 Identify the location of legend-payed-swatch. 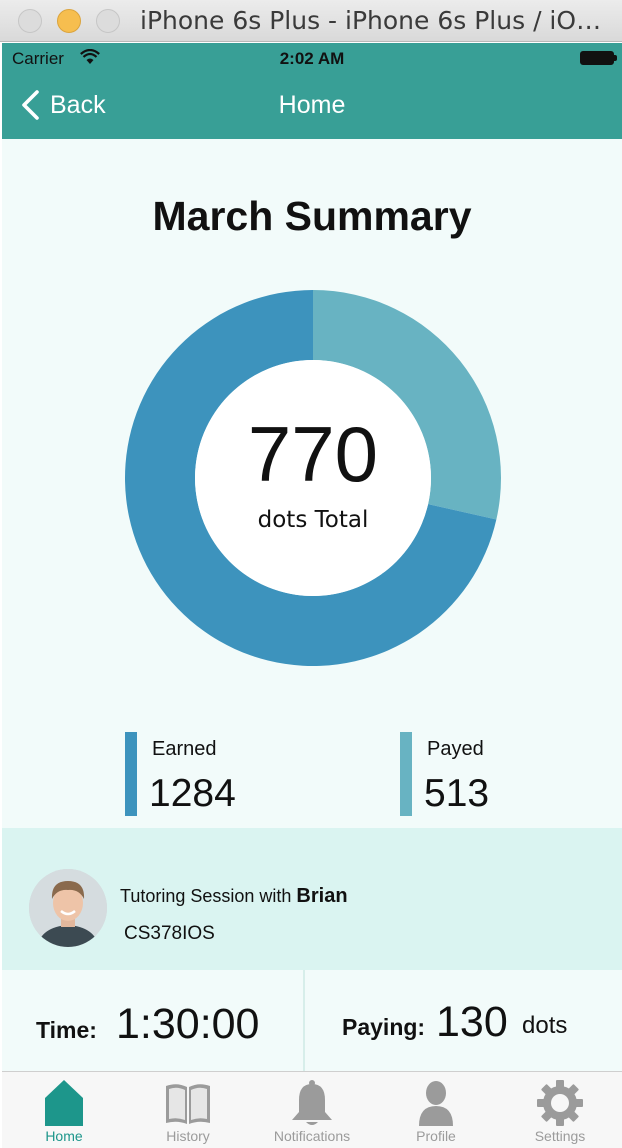
(406, 774).